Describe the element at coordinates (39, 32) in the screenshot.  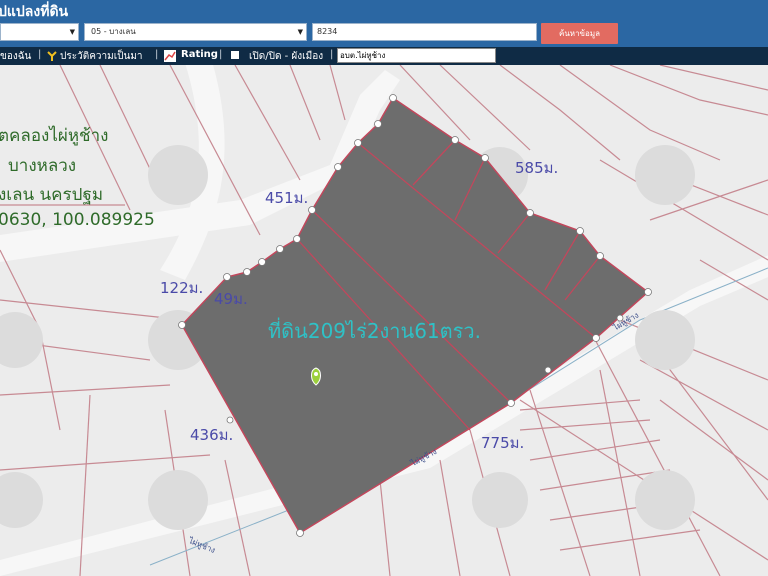
I see `province-select: ▼` at that location.